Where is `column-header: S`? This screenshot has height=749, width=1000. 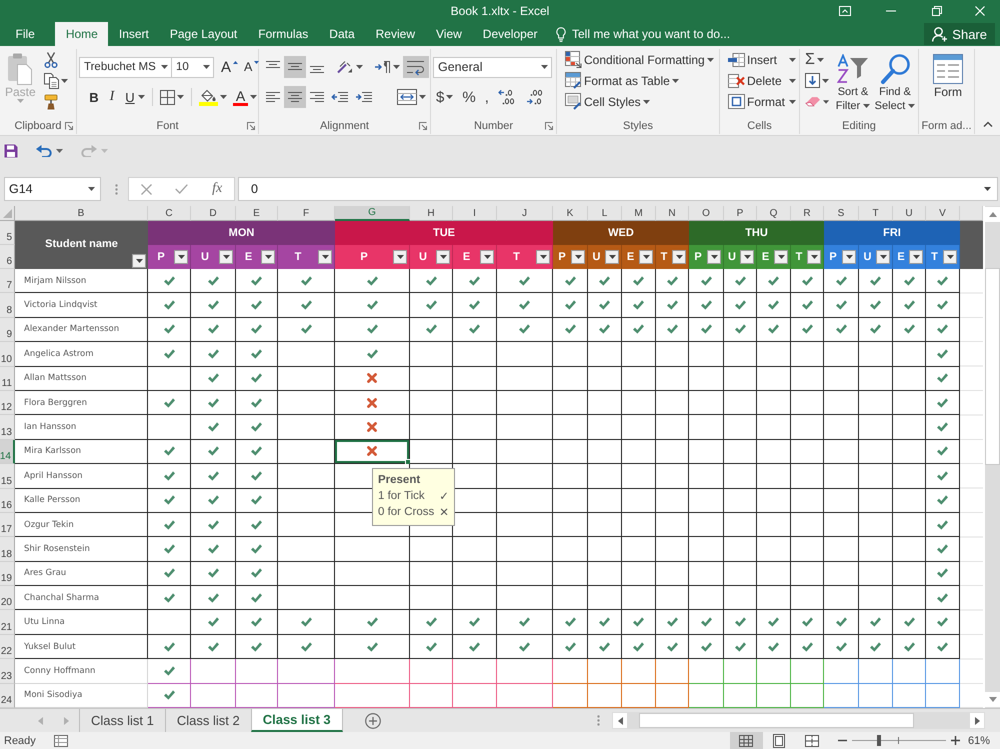
column-header: S is located at coordinates (841, 213).